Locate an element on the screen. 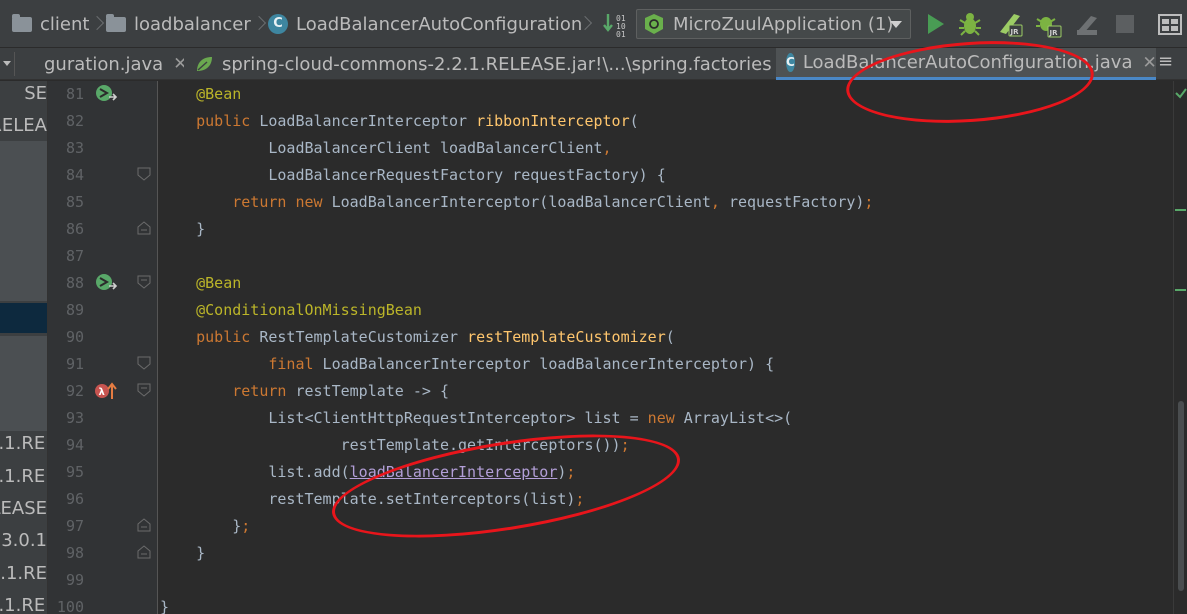  tab-overflow-icon: ≡ is located at coordinates (1165, 61).